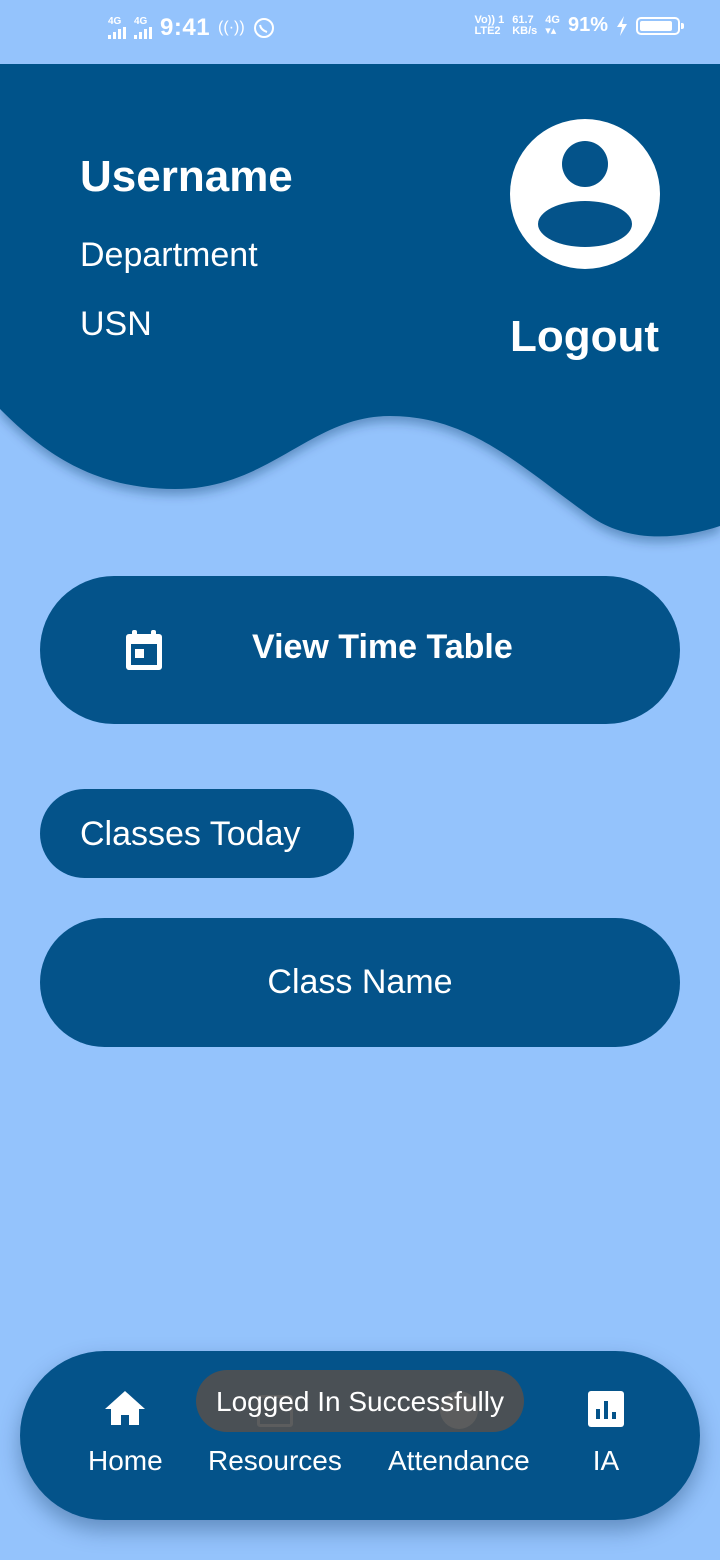 The height and width of the screenshot is (1560, 720). I want to click on class-name-label: Class Name, so click(360, 982).